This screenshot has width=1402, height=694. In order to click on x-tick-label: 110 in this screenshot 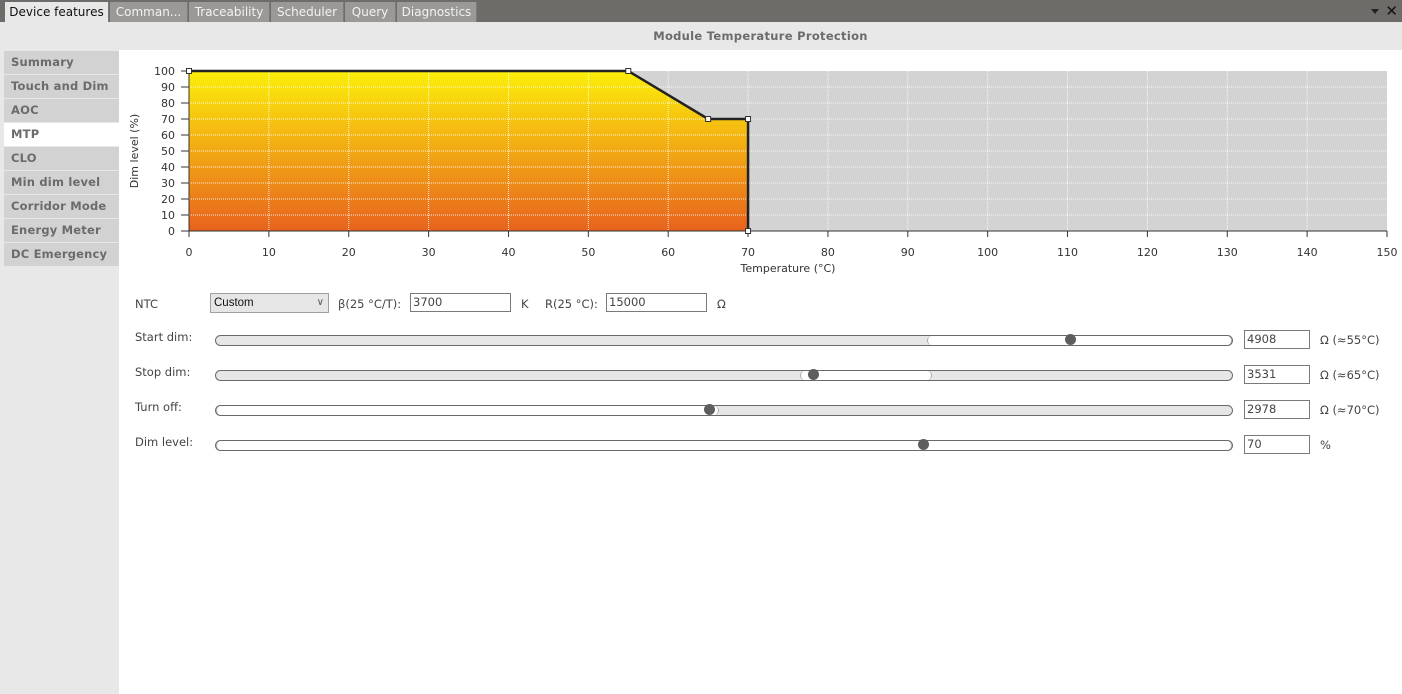, I will do `click(1067, 252)`.